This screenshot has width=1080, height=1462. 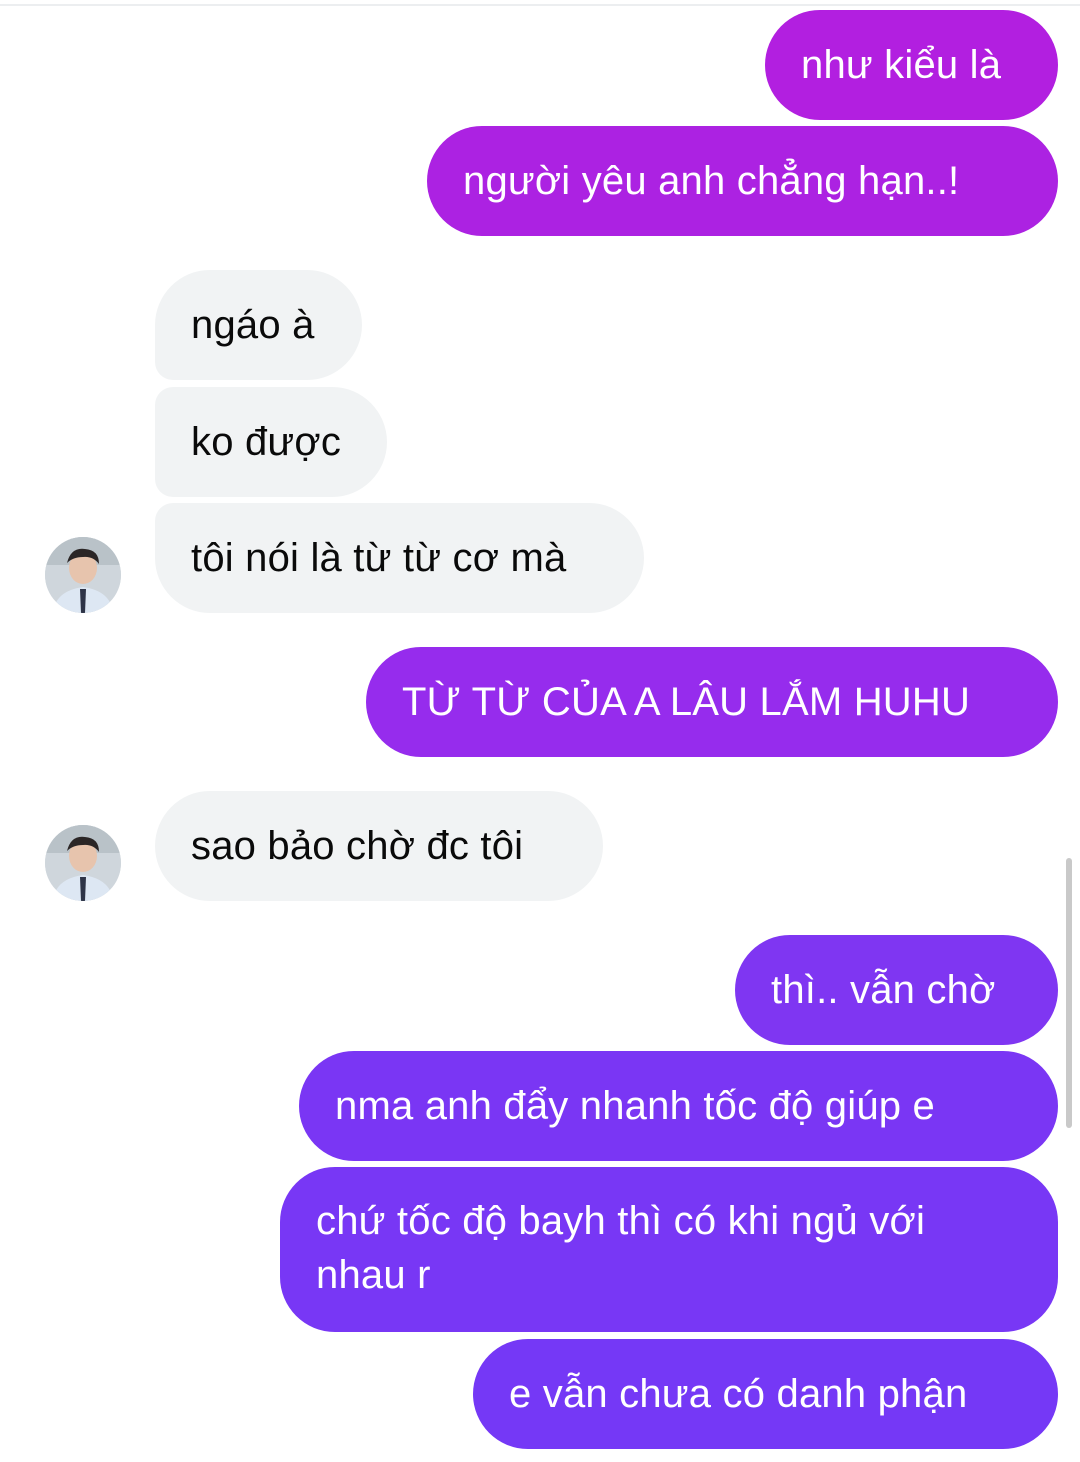 I want to click on incoming-message: tôi nói là từ từ cơ mà, so click(x=399, y=558).